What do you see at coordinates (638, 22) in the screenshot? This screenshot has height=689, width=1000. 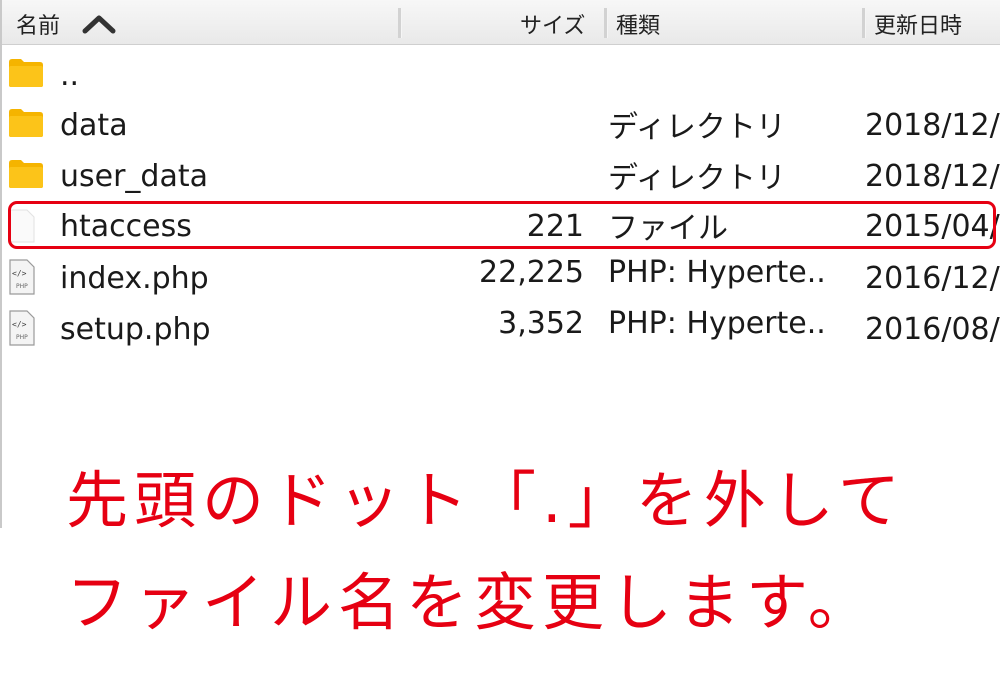 I see `column-kind: 種類` at bounding box center [638, 22].